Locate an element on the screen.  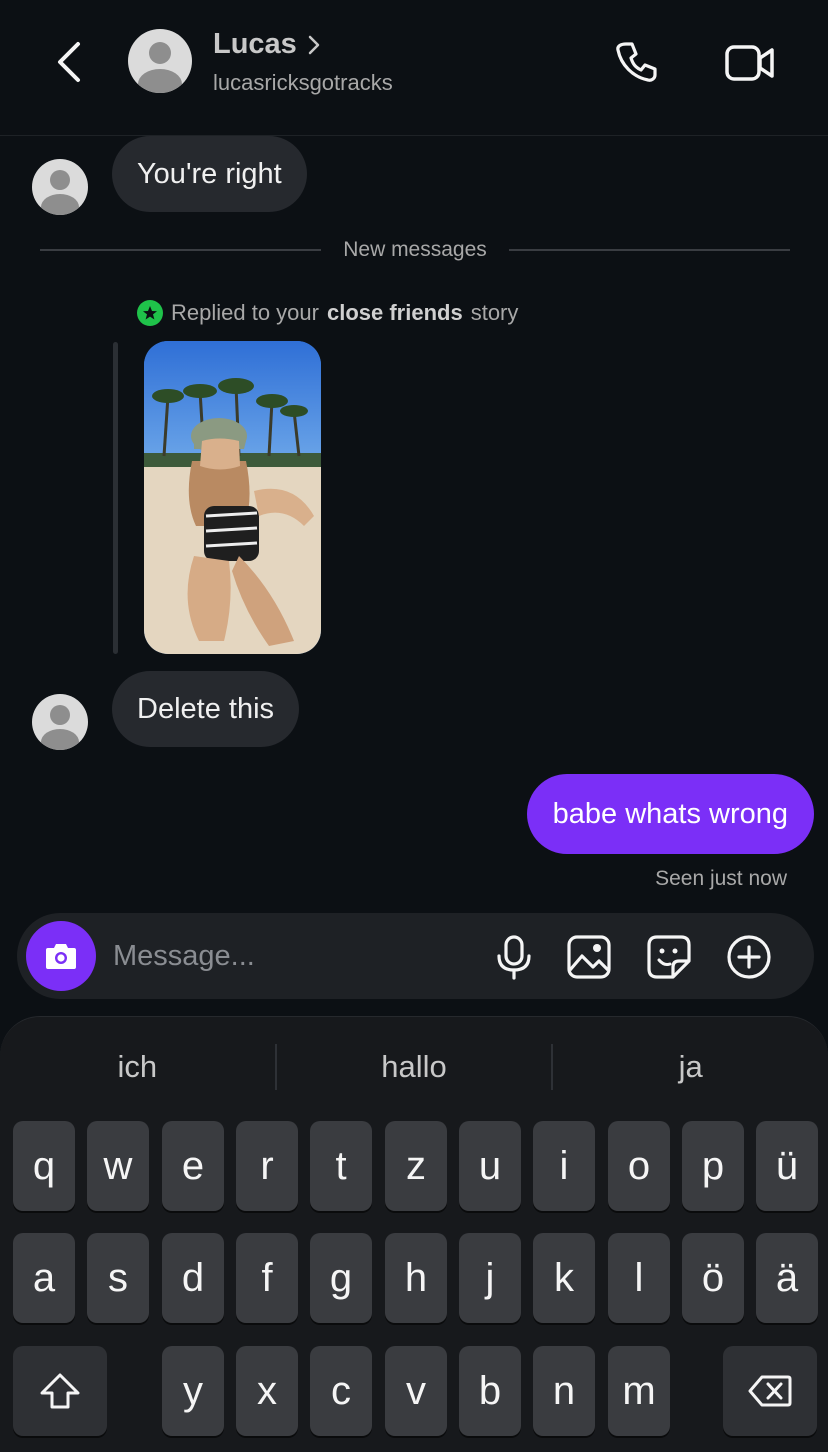
story-reply-caption: Replied to your close friends story is located at coordinates (327, 313).